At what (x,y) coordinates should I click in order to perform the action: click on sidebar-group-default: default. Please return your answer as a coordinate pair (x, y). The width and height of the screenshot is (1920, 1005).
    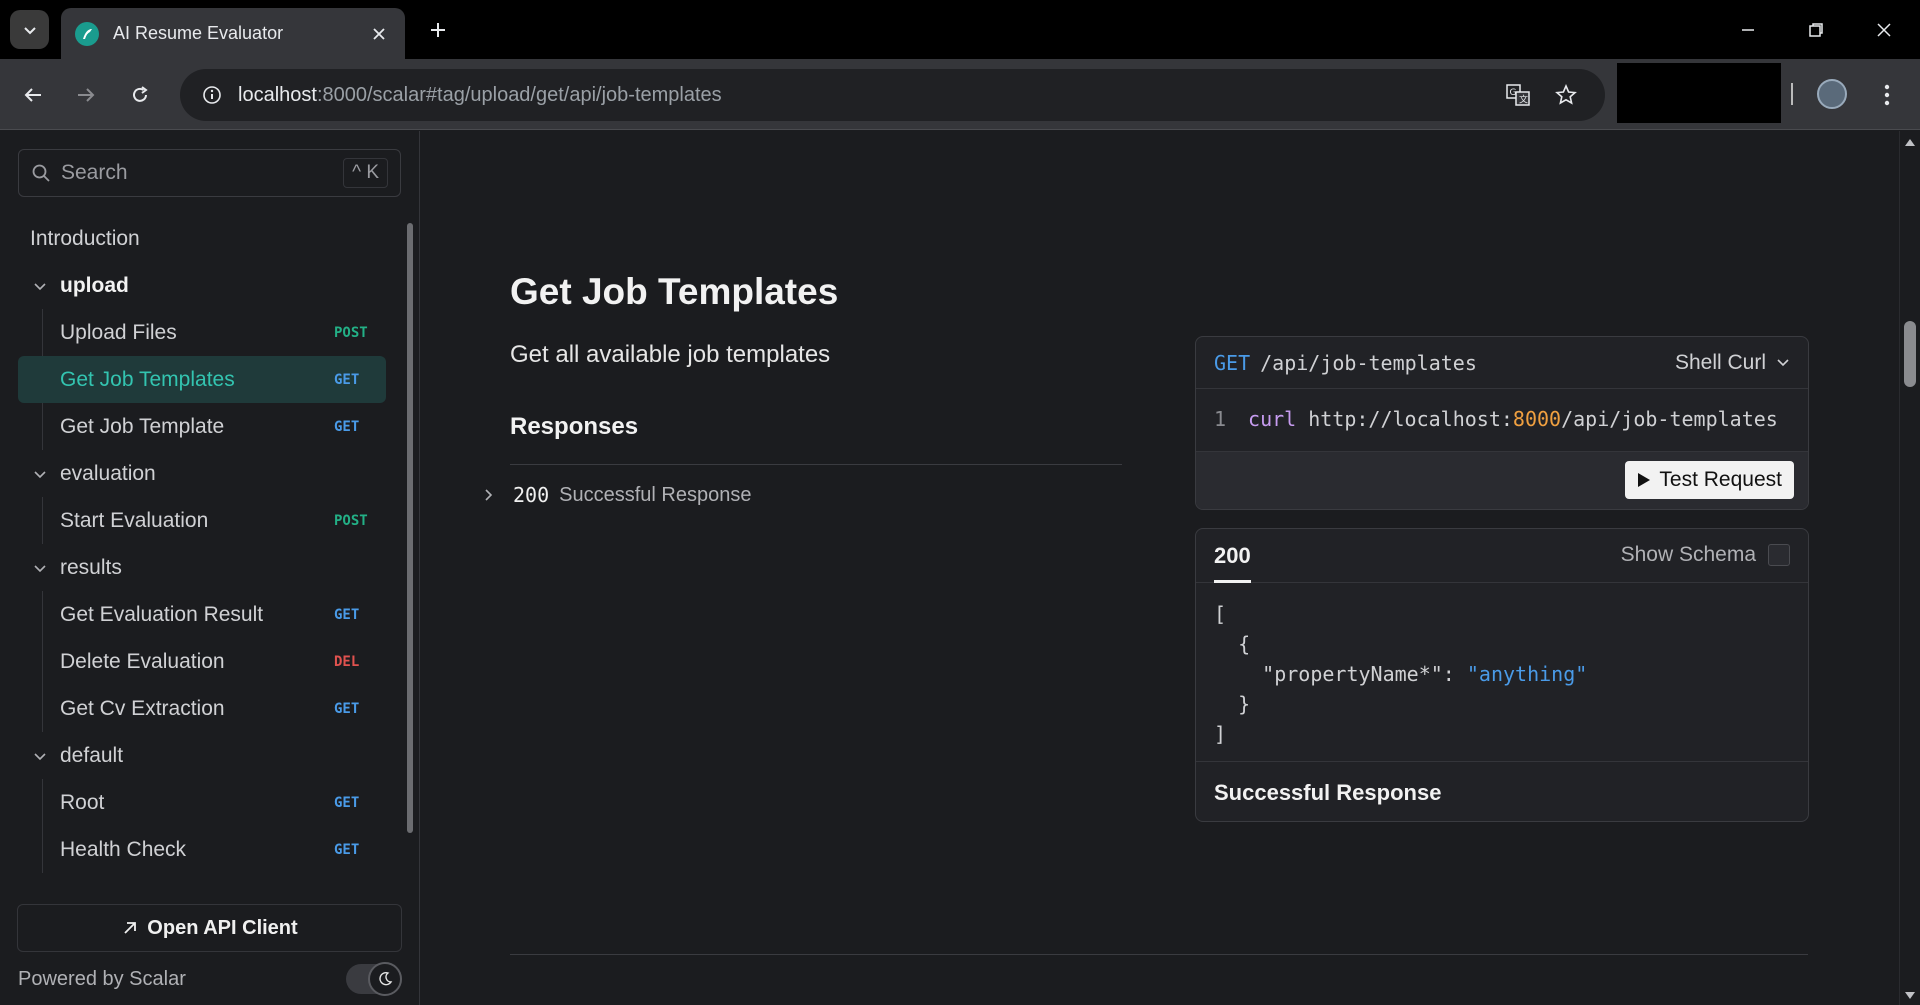
    Looking at the image, I should click on (202, 755).